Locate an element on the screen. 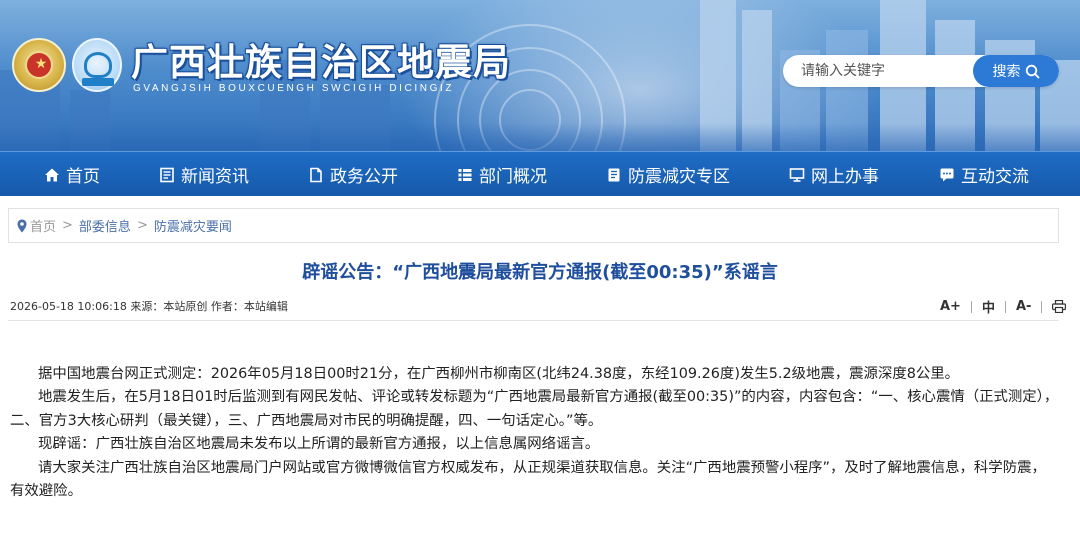 Image resolution: width=1080 pixels, height=533 pixels. national-emblem-icon: ★ is located at coordinates (39, 65).